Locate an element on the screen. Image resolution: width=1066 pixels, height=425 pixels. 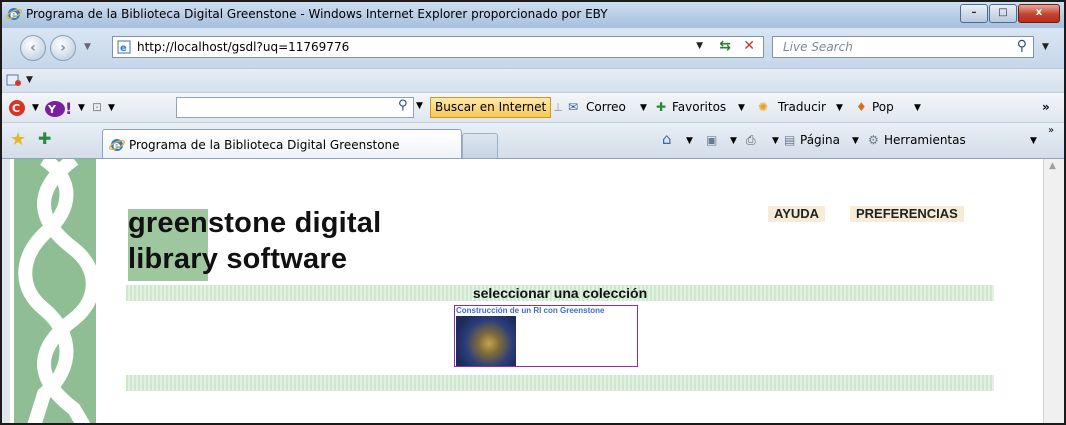
window-controls: – □ x is located at coordinates (1009, 13).